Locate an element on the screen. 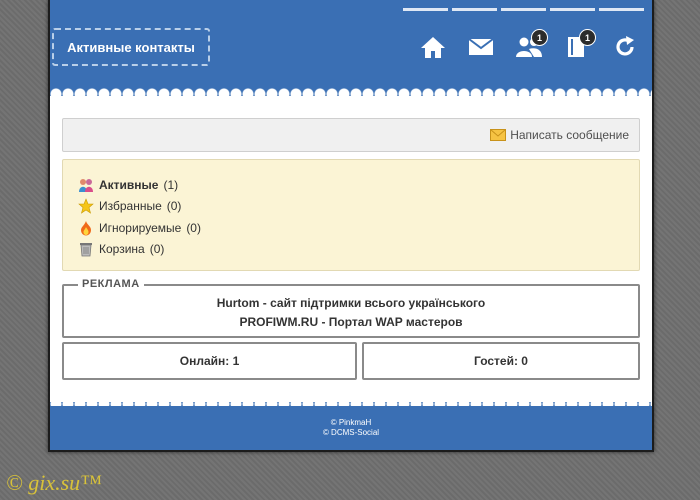 The height and width of the screenshot is (500, 700). ad-legend: РЕКЛАМА is located at coordinates (111, 284).